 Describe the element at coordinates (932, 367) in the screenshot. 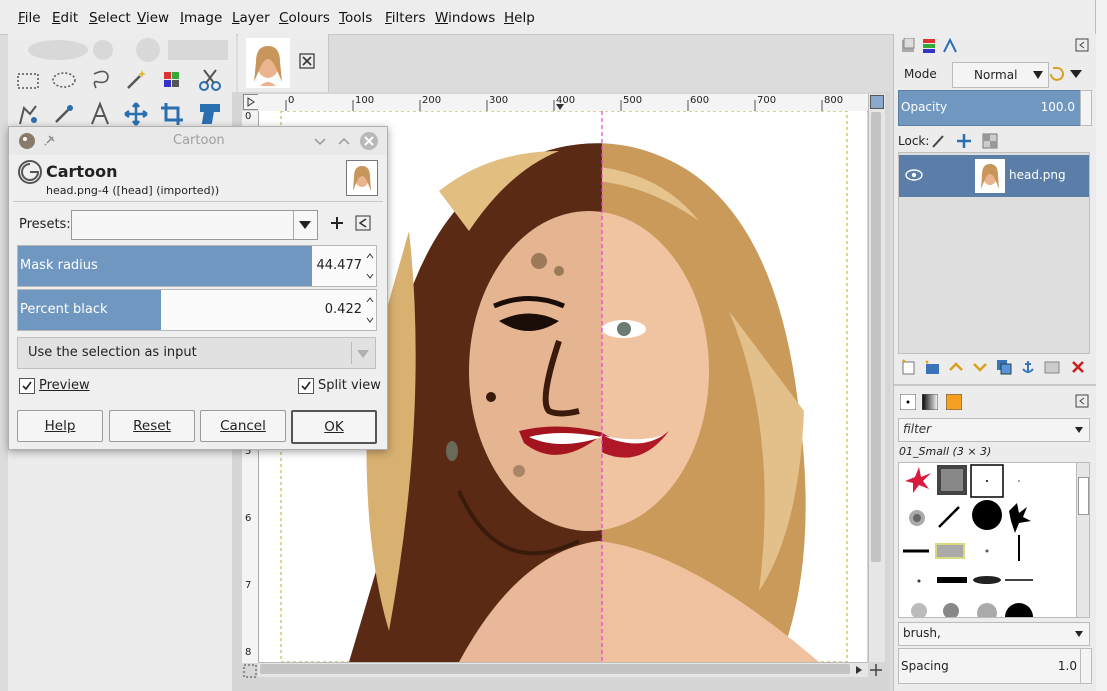

I see `new-layer-group-icon` at that location.